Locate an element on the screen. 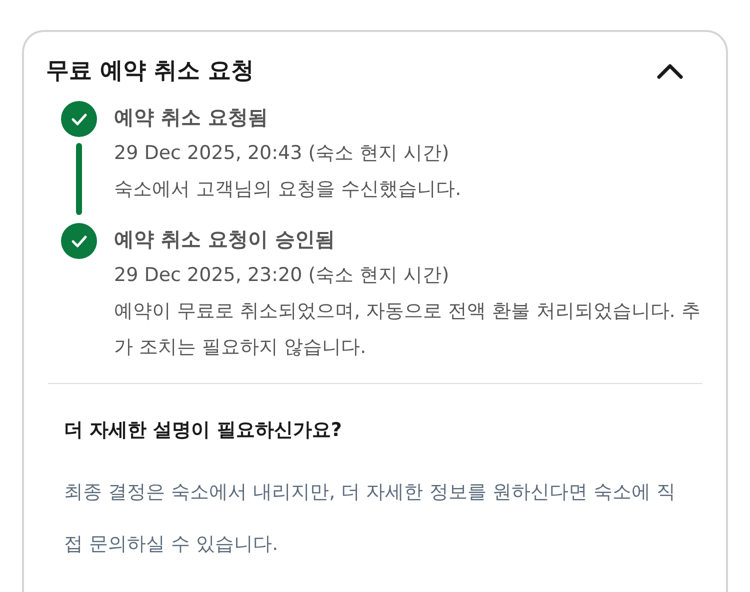  step-time: 29 Dec 2025, 23:20 (숙소 현지 시간) is located at coordinates (282, 275).